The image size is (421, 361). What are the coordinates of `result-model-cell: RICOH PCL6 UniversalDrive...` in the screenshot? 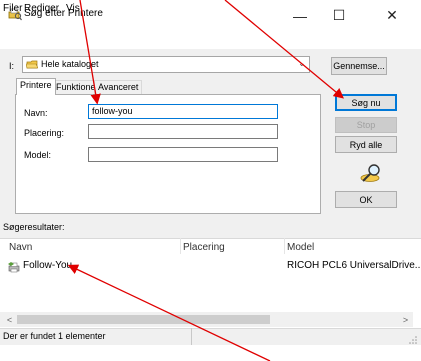 It's located at (354, 265).